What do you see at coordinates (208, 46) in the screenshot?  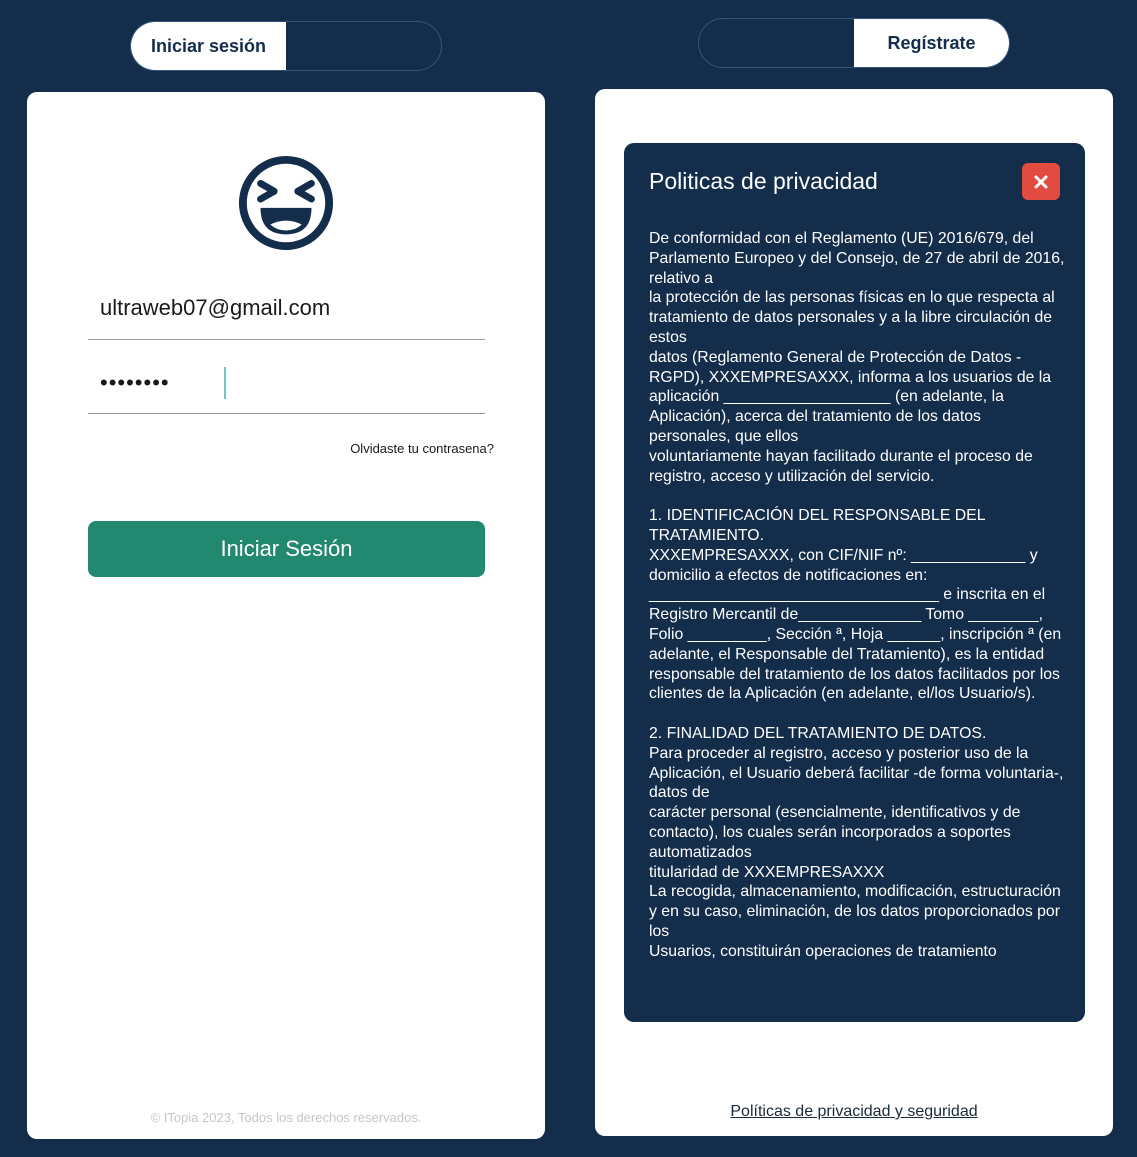 I see `tab-login: Iniciar sesión` at bounding box center [208, 46].